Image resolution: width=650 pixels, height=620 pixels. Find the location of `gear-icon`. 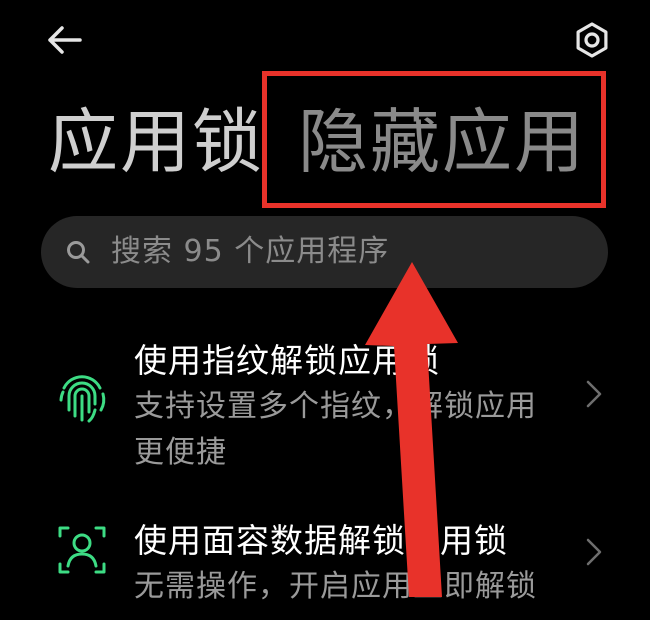

gear-icon is located at coordinates (592, 40).